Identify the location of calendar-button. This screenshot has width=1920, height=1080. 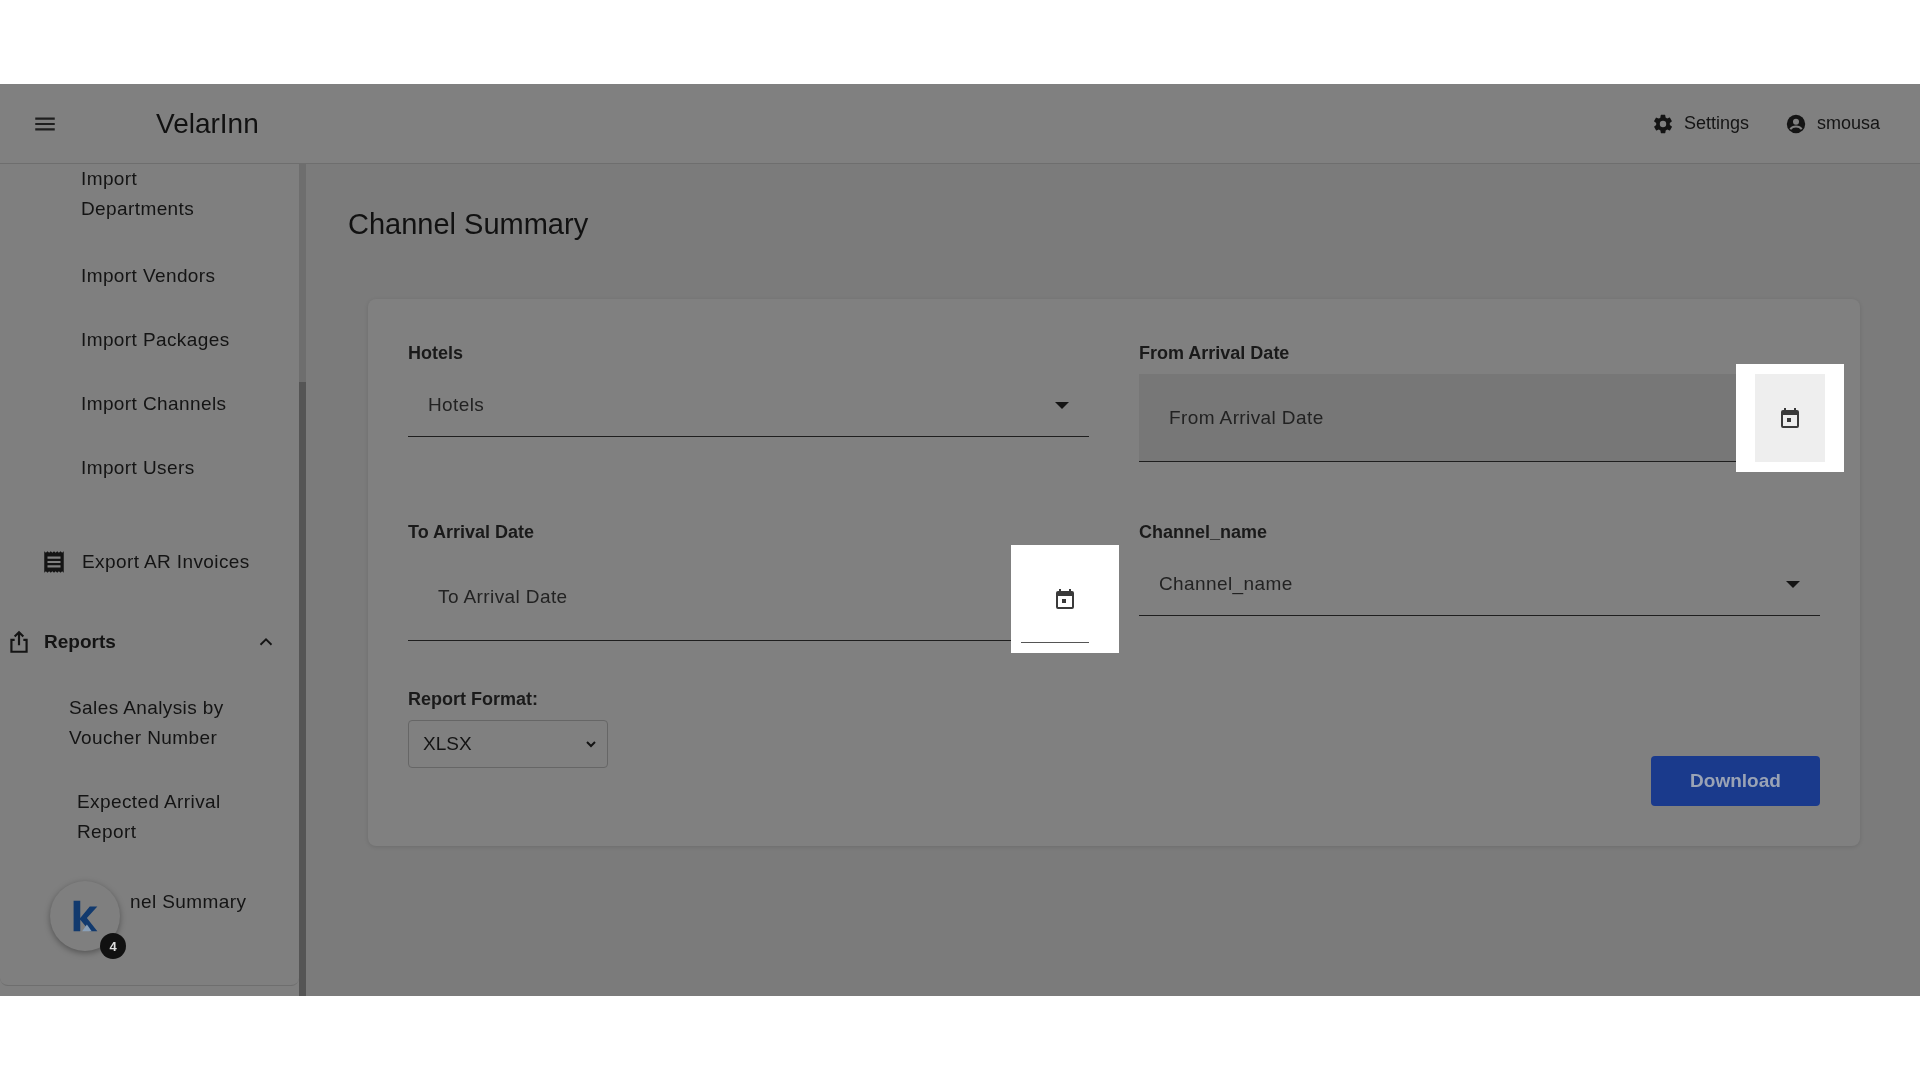
(1790, 418).